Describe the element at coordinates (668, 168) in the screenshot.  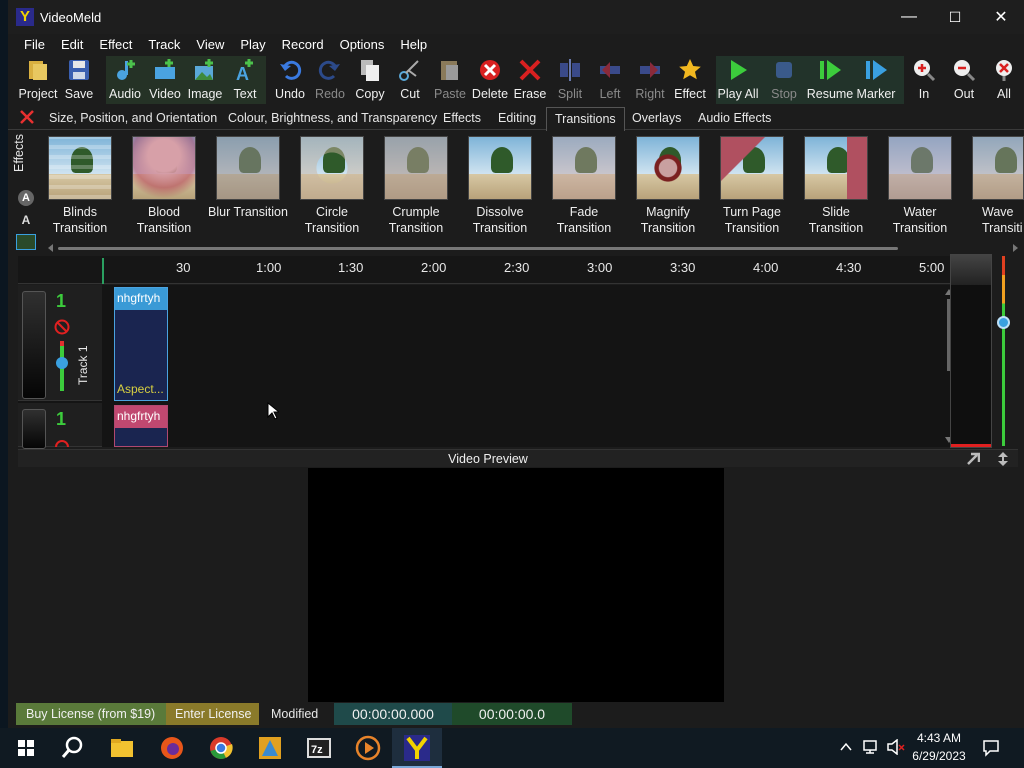
I see `magnify-transition-thumb` at that location.